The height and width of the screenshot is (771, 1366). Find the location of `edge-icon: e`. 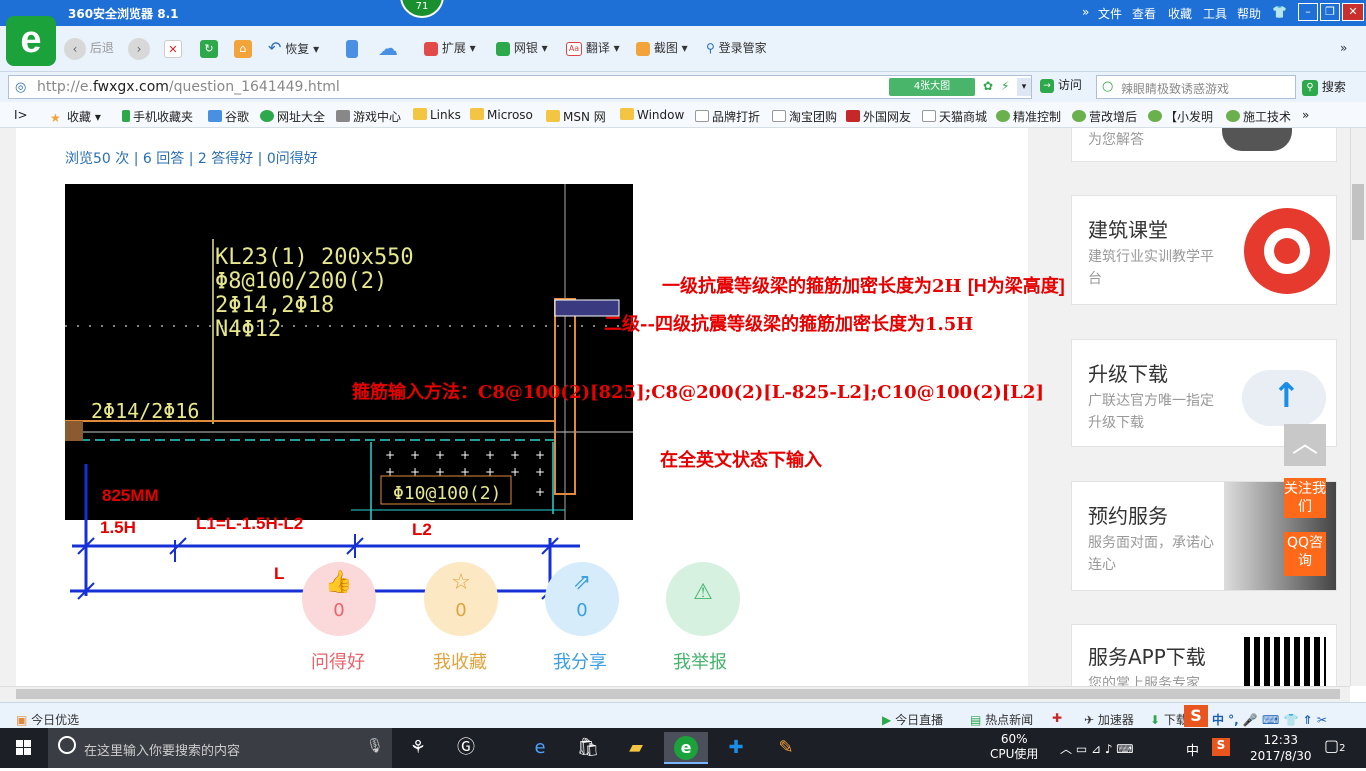

edge-icon: e is located at coordinates (540, 748).